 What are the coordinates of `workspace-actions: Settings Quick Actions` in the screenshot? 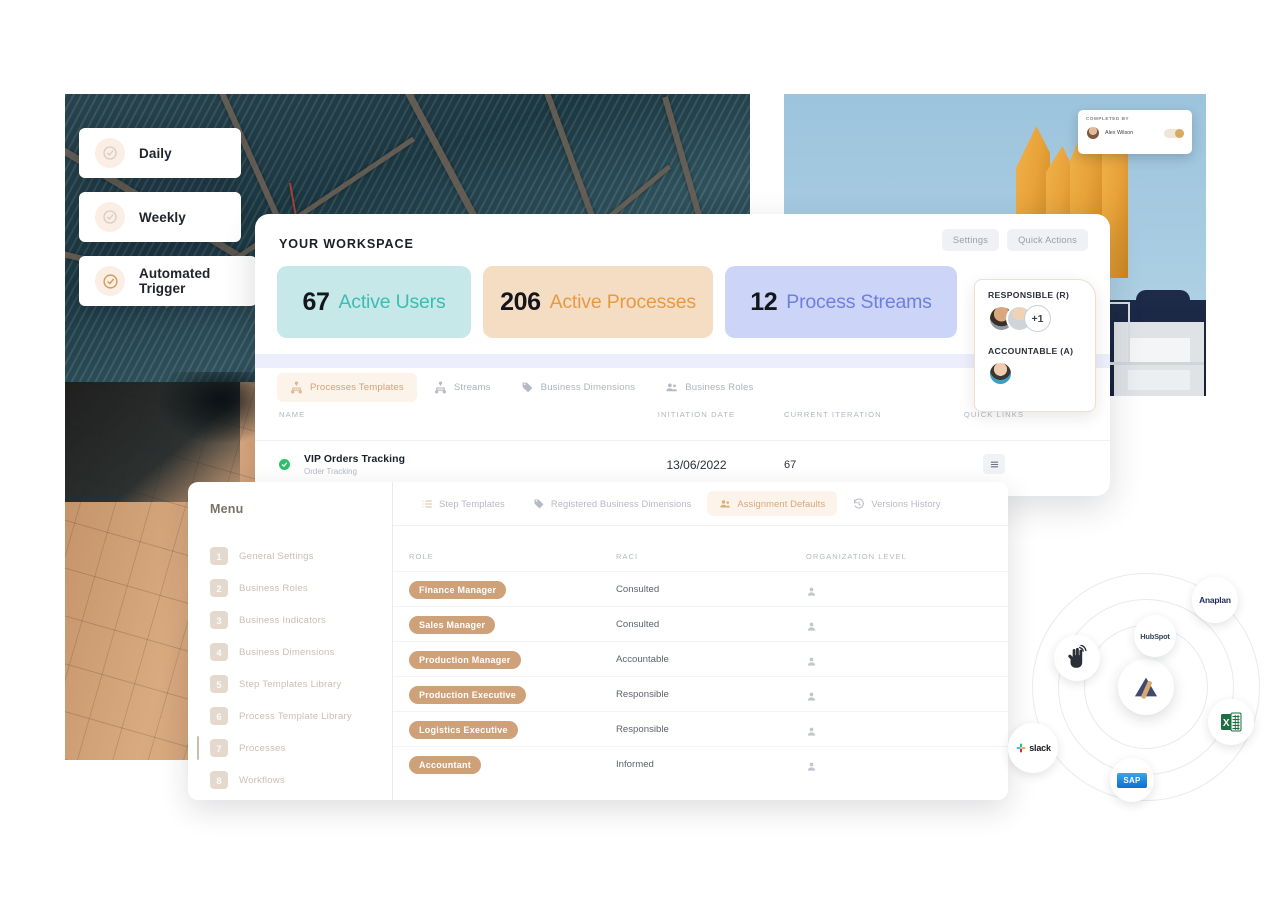 It's located at (1014, 240).